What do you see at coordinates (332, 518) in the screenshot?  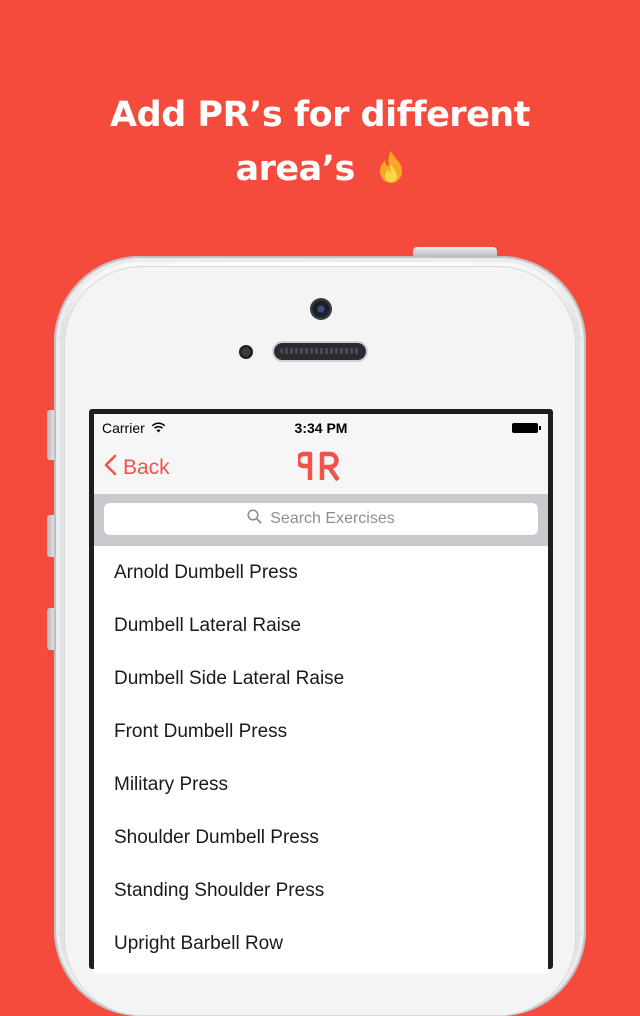 I see `search-placeholder: Search Exercises` at bounding box center [332, 518].